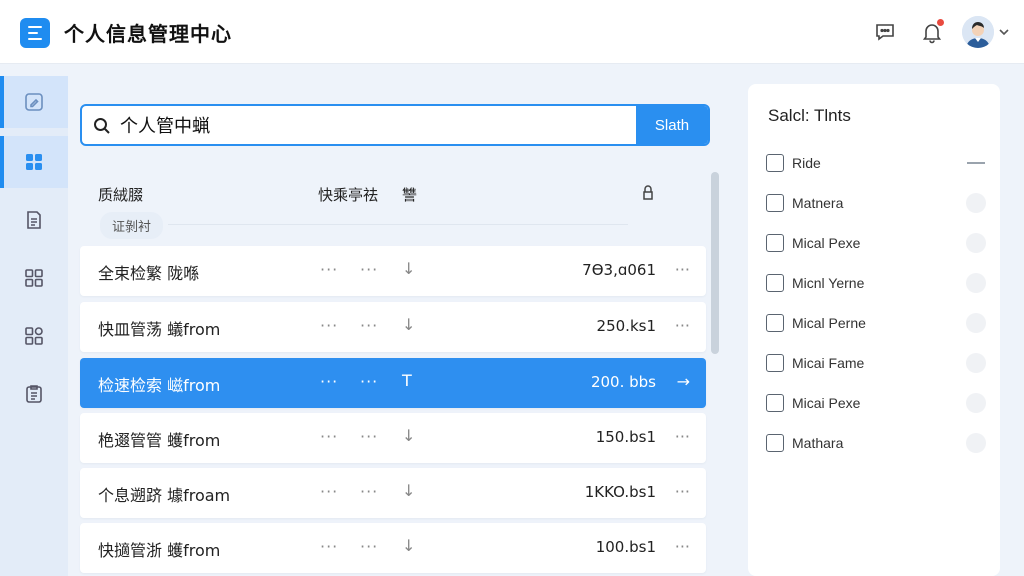 The width and height of the screenshot is (1024, 576). Describe the element at coordinates (149, 273) in the screenshot. I see `row-name: 全束检繁 陇喺` at that location.